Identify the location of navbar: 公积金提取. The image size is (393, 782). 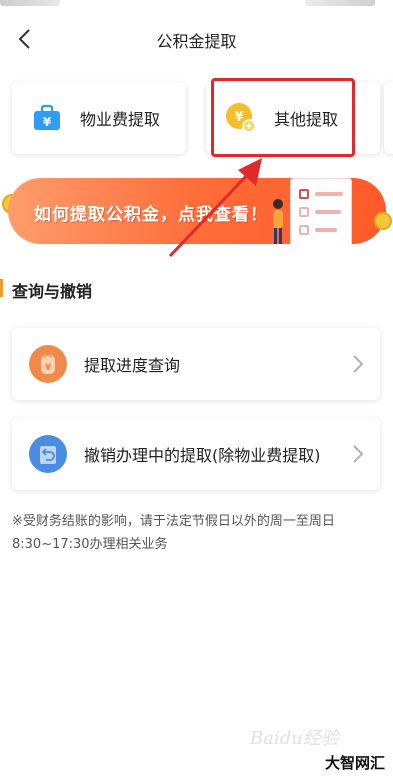
(196, 39).